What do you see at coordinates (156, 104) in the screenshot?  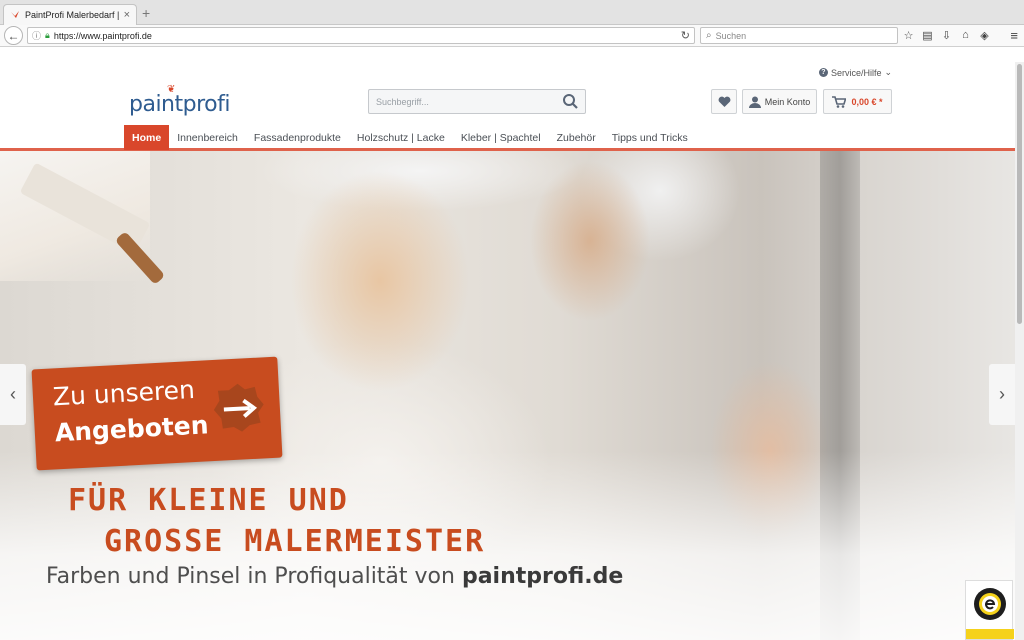 I see `logo-paint: paint` at bounding box center [156, 104].